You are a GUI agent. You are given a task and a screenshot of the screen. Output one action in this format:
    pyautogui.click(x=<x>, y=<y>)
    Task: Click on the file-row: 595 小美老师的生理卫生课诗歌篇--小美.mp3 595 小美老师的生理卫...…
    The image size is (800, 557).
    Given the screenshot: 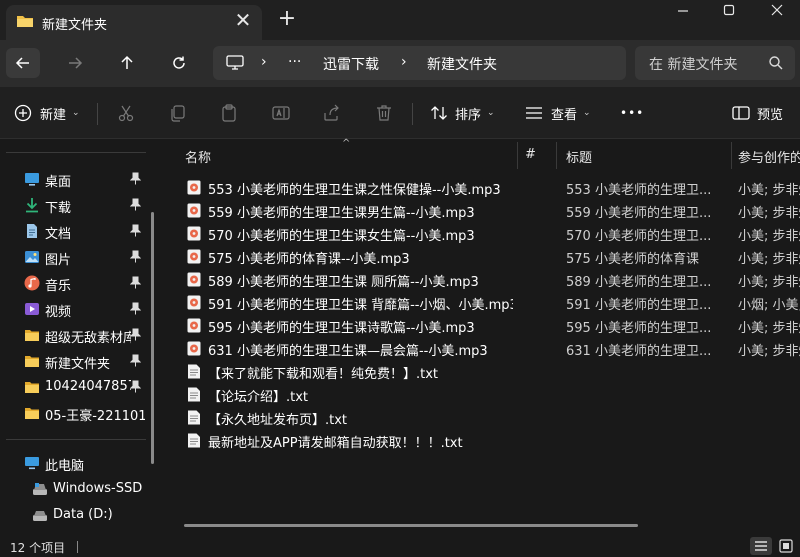 What is the action you would take?
    pyautogui.click(x=483, y=325)
    